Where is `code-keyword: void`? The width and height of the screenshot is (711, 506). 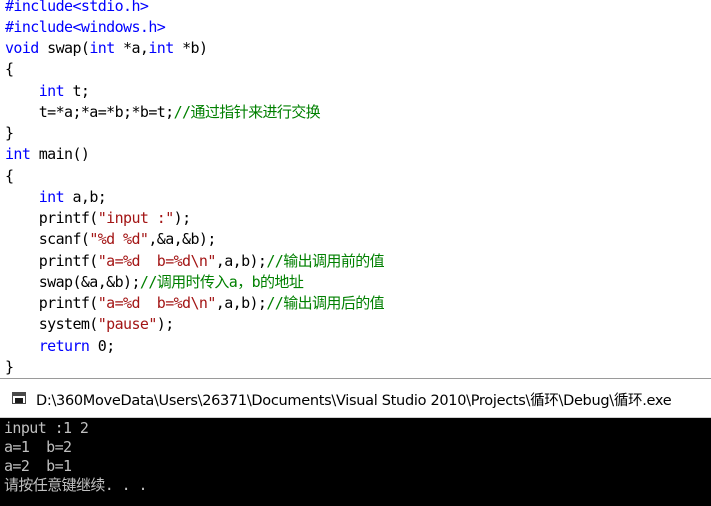
code-keyword: void is located at coordinates (22, 48).